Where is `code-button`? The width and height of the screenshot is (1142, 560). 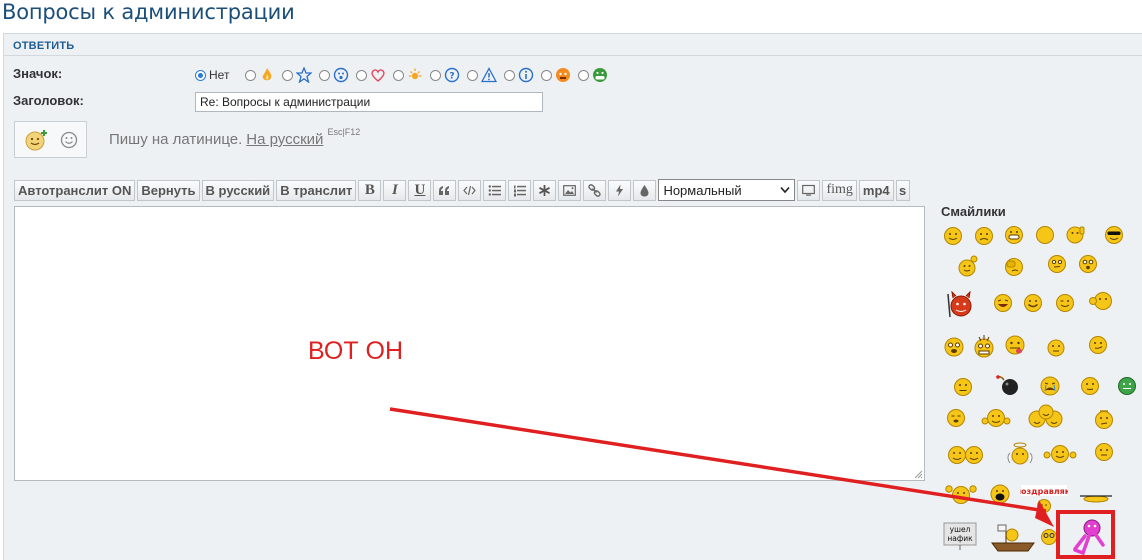
code-button is located at coordinates (470, 190).